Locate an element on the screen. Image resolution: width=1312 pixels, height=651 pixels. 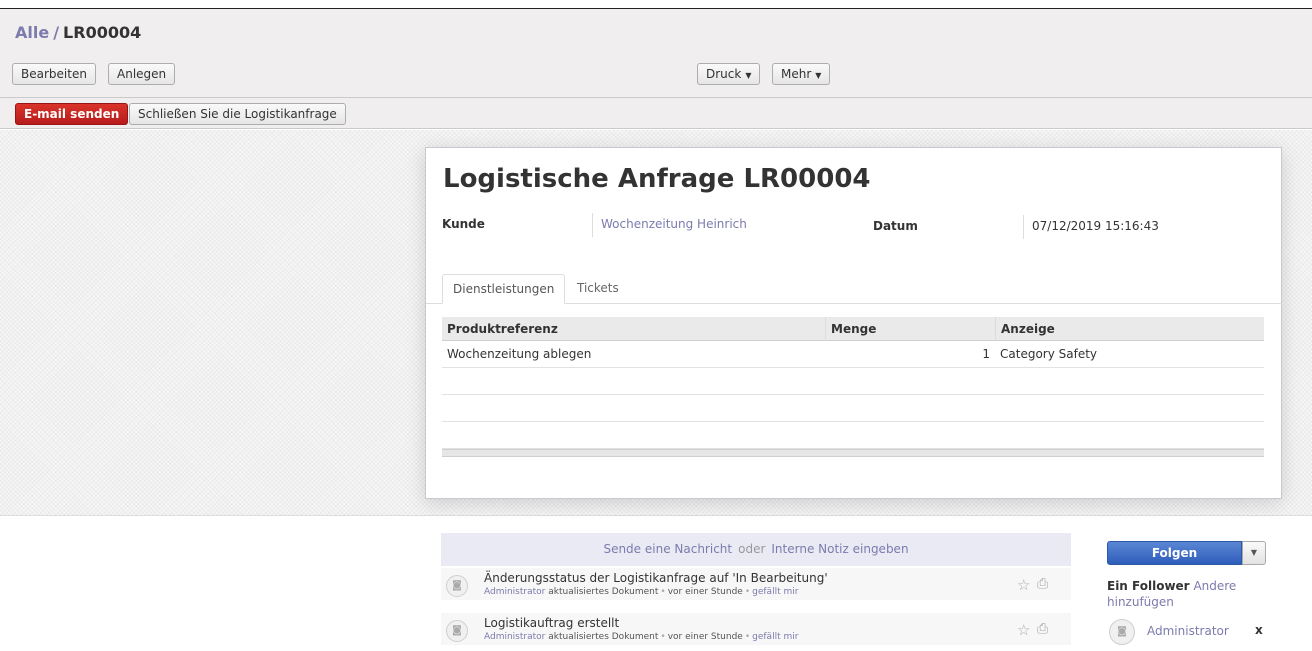
message-subject: Logistikauftrag erstellt is located at coordinates (552, 623).